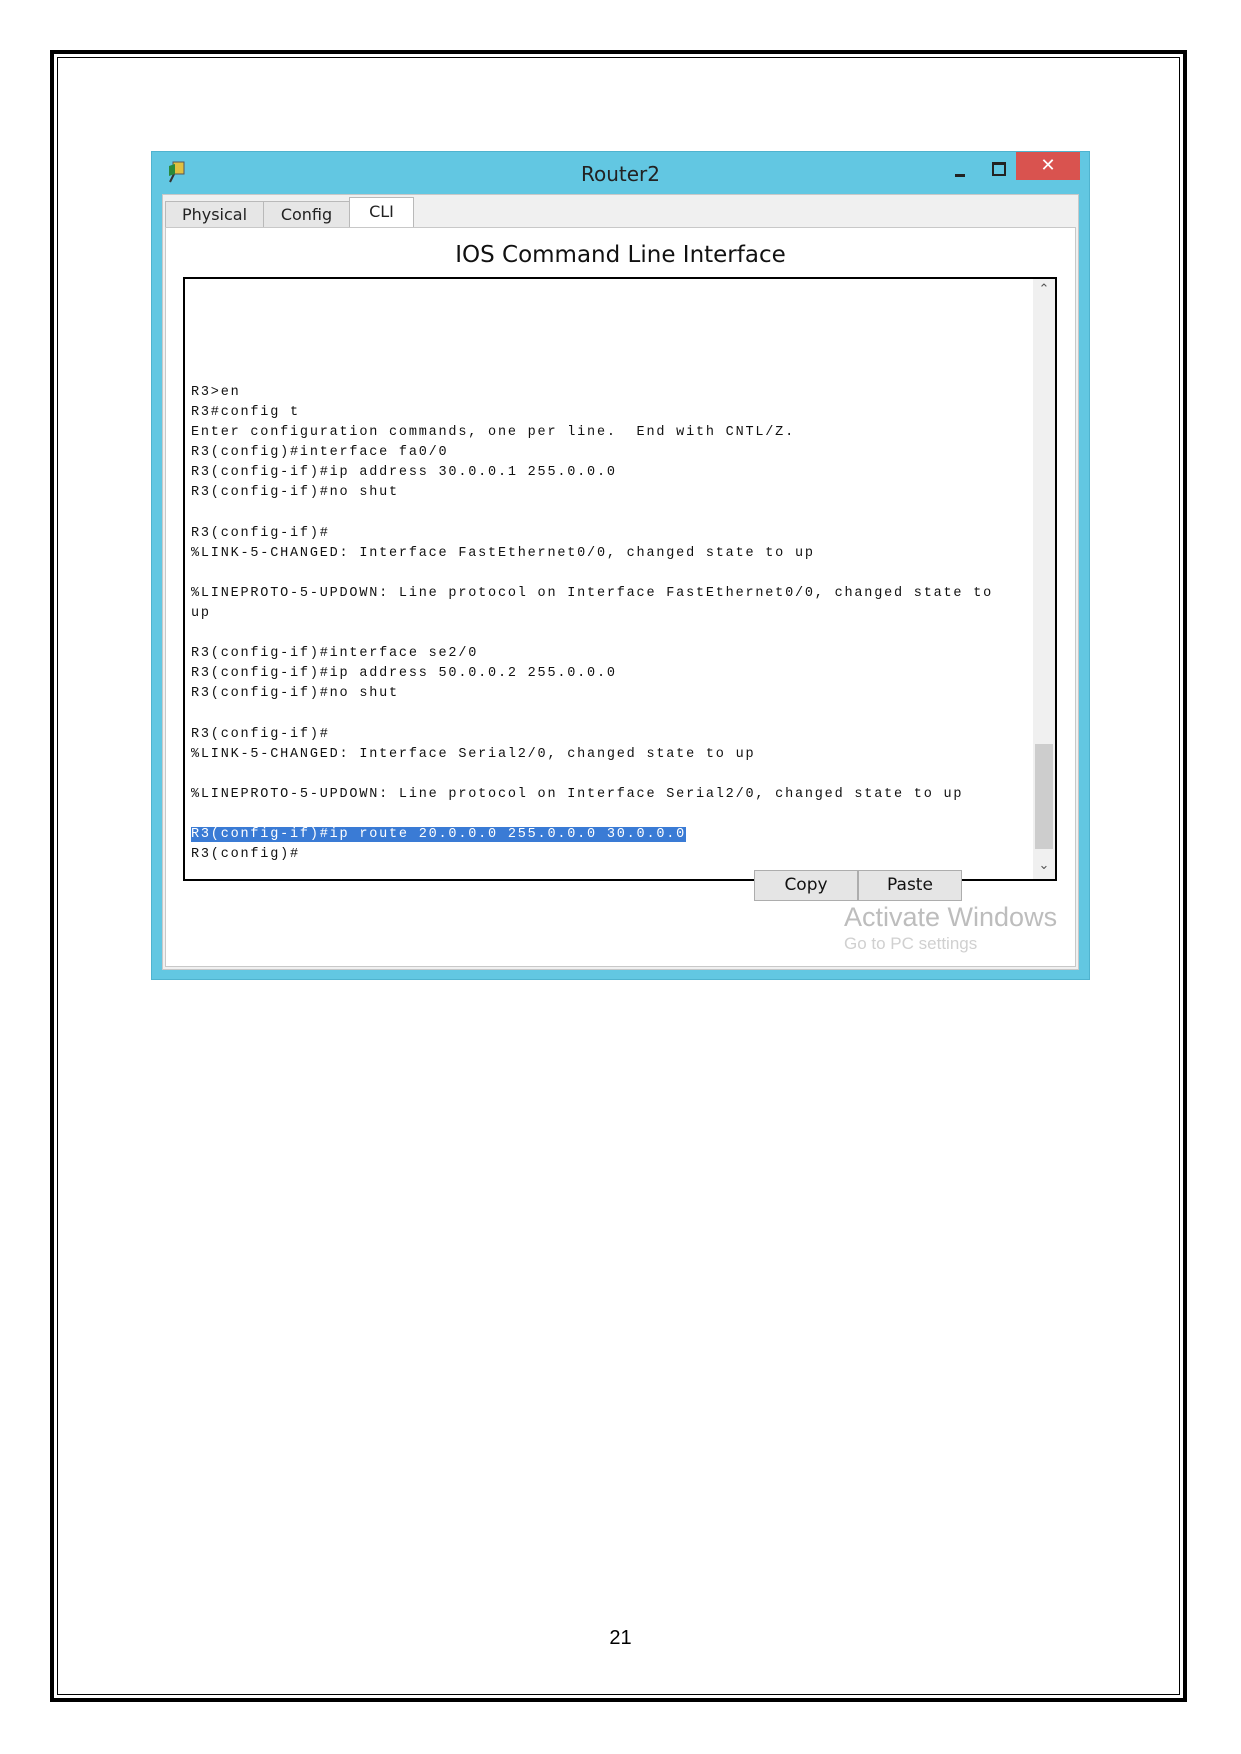 This screenshot has width=1241, height=1754. What do you see at coordinates (1048, 166) in the screenshot?
I see `close-button: ✕` at bounding box center [1048, 166].